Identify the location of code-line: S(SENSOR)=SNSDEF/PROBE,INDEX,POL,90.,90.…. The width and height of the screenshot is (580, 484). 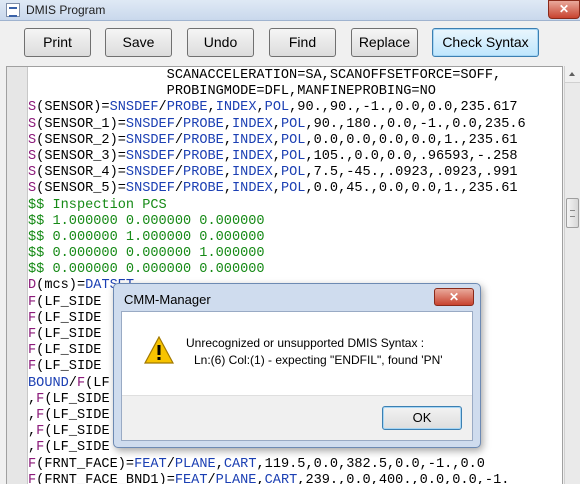
(277, 108).